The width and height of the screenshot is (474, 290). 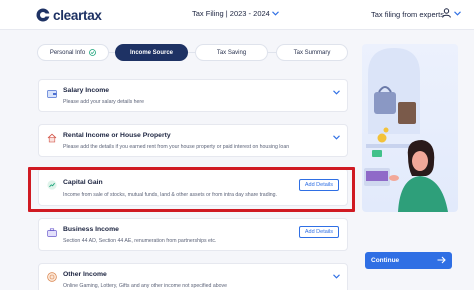 I want to click on step-tax-saving: Tax Saving, so click(x=231, y=52).